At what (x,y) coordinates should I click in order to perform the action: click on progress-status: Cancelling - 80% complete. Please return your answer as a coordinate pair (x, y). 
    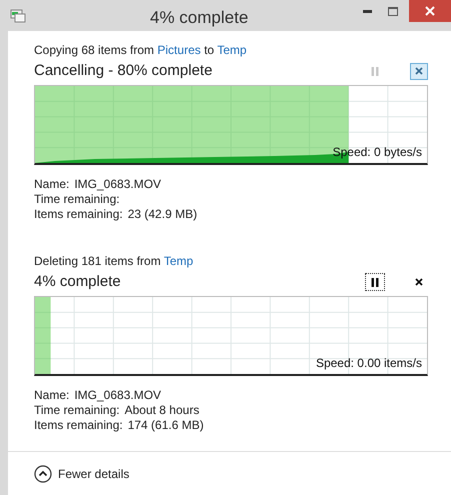
    Looking at the image, I should click on (123, 70).